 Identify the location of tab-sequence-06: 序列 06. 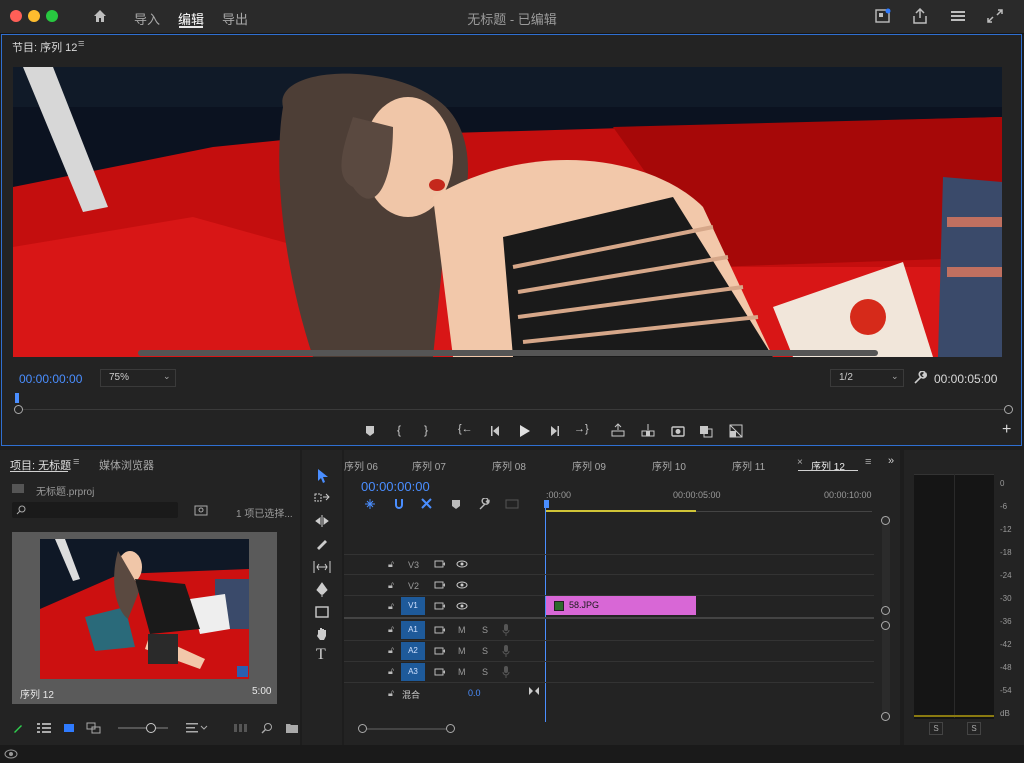
(361, 465).